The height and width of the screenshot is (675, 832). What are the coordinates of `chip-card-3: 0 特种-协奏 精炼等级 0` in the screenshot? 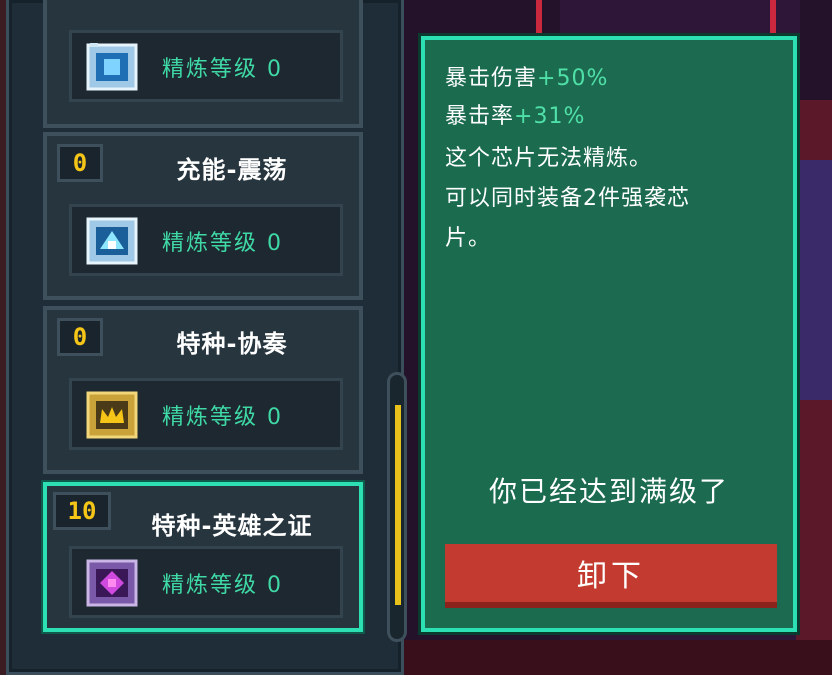 It's located at (203, 390).